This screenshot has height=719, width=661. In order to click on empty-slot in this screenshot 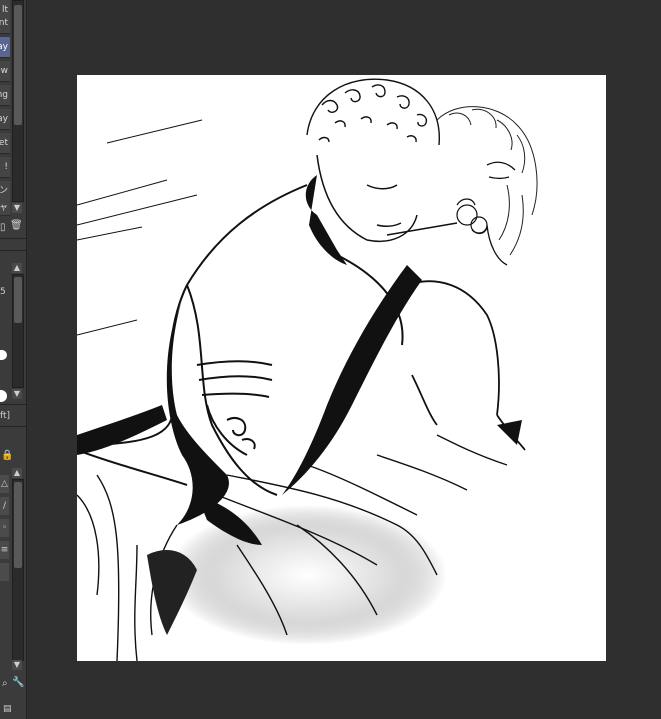, I will do `click(4, 572)`.